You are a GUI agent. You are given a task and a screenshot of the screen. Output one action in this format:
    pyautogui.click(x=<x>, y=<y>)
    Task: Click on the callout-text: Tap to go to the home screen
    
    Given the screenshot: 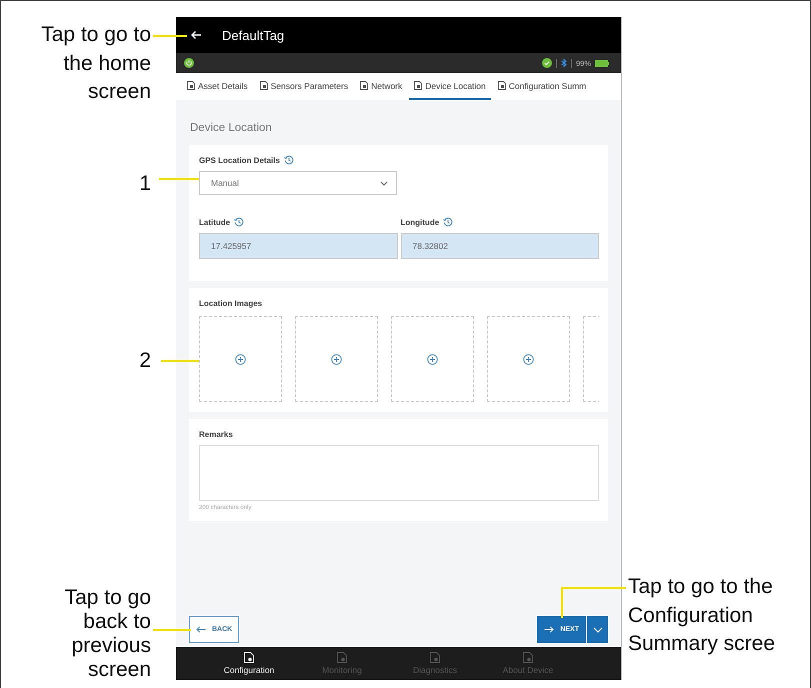 What is the action you would take?
    pyautogui.click(x=96, y=63)
    